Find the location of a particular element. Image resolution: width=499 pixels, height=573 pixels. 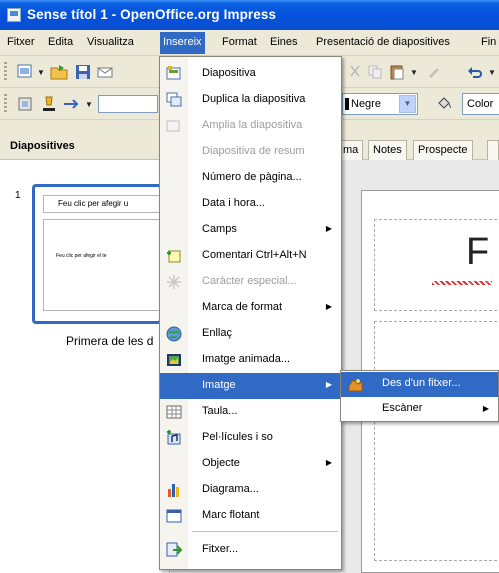

line-color-select: Negre ▼ is located at coordinates (380, 104).